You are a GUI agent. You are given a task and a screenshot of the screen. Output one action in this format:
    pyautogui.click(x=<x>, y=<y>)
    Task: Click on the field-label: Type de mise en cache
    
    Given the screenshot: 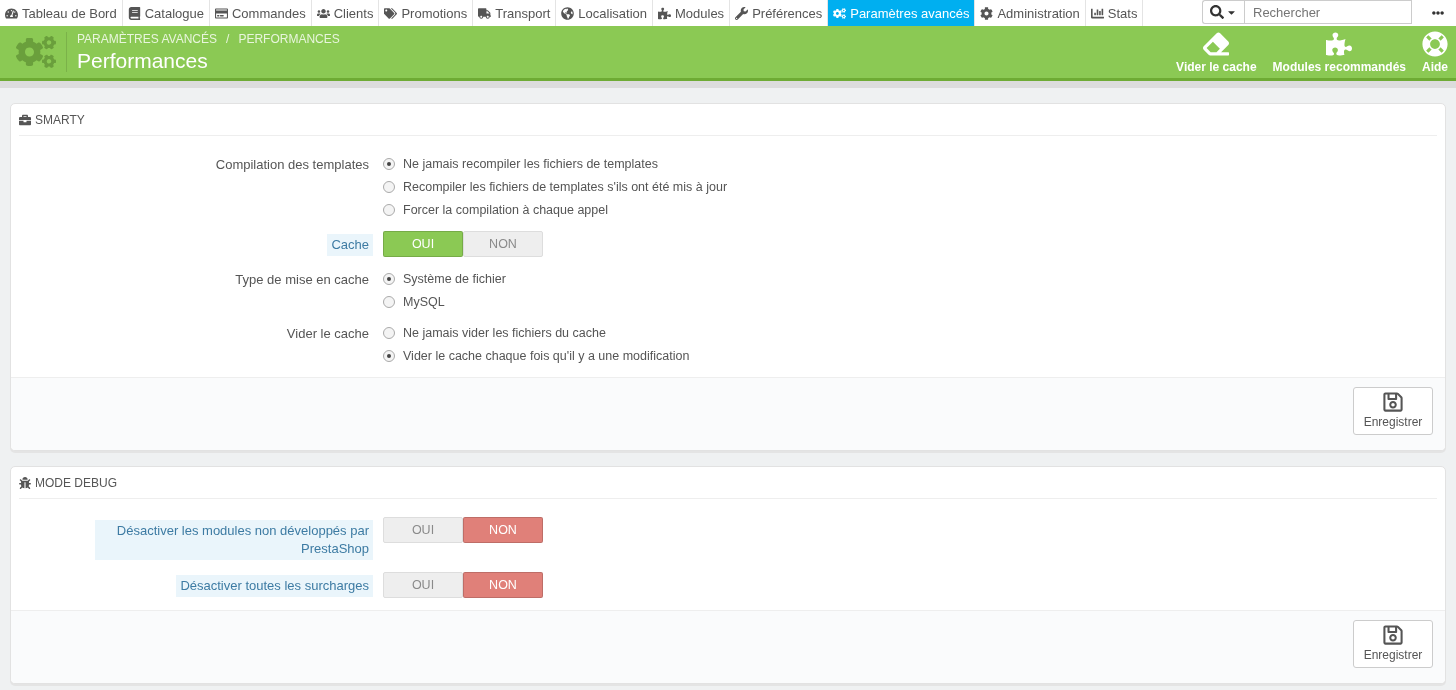 What is the action you would take?
    pyautogui.click(x=302, y=280)
    